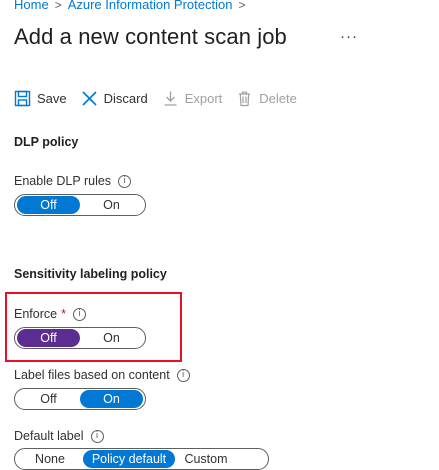 Image resolution: width=439 pixels, height=470 pixels. Describe the element at coordinates (111, 399) in the screenshot. I see `label-files-on-option: On` at that location.